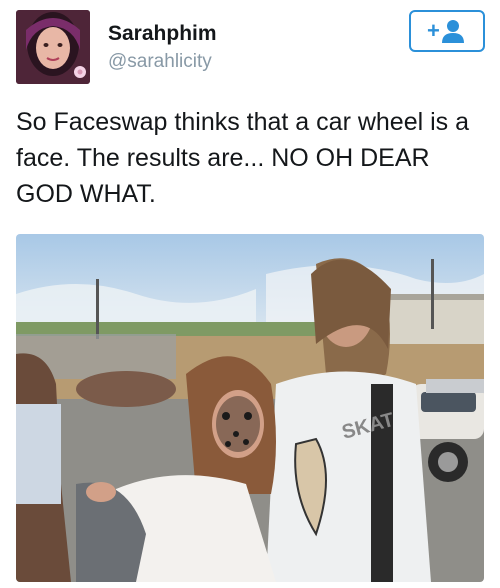 The height and width of the screenshot is (588, 500). I want to click on user-handle: @sarahlicity, so click(162, 62).